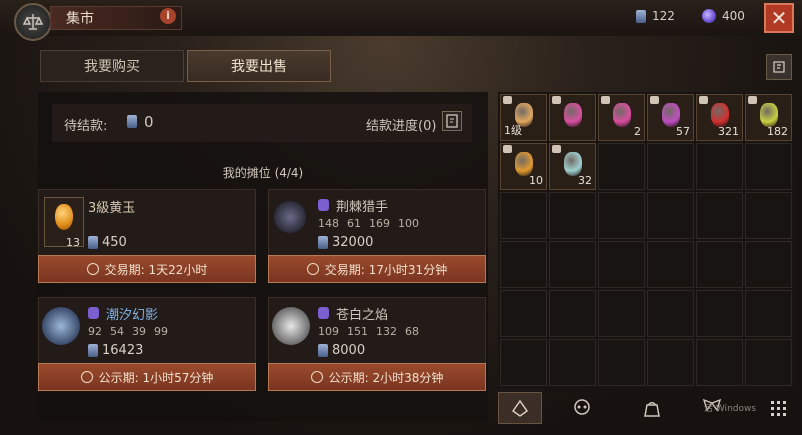 This screenshot has width=802, height=435. What do you see at coordinates (128, 331) in the screenshot?
I see `item-stats: 92 54 39 99` at bounding box center [128, 331].